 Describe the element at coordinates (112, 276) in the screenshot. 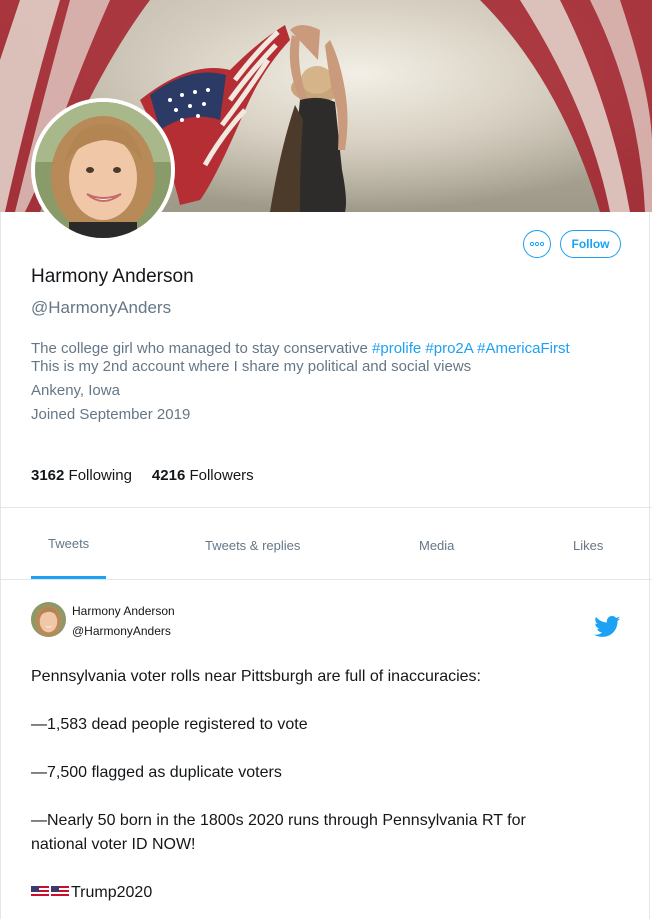

I see `profile-name: Harmony Anderson` at that location.